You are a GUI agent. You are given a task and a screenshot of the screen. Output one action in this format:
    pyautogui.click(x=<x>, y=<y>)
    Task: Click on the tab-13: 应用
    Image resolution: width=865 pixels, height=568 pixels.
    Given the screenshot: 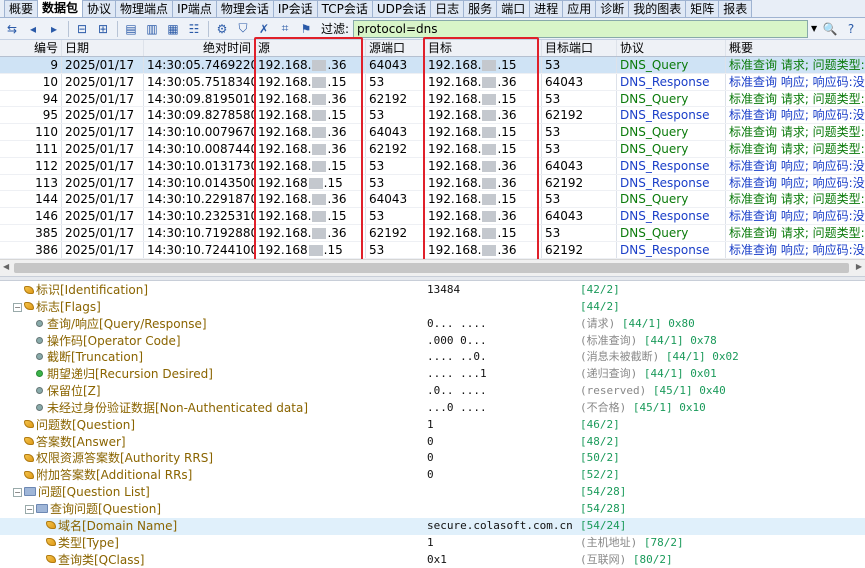 What is the action you would take?
    pyautogui.click(x=579, y=8)
    